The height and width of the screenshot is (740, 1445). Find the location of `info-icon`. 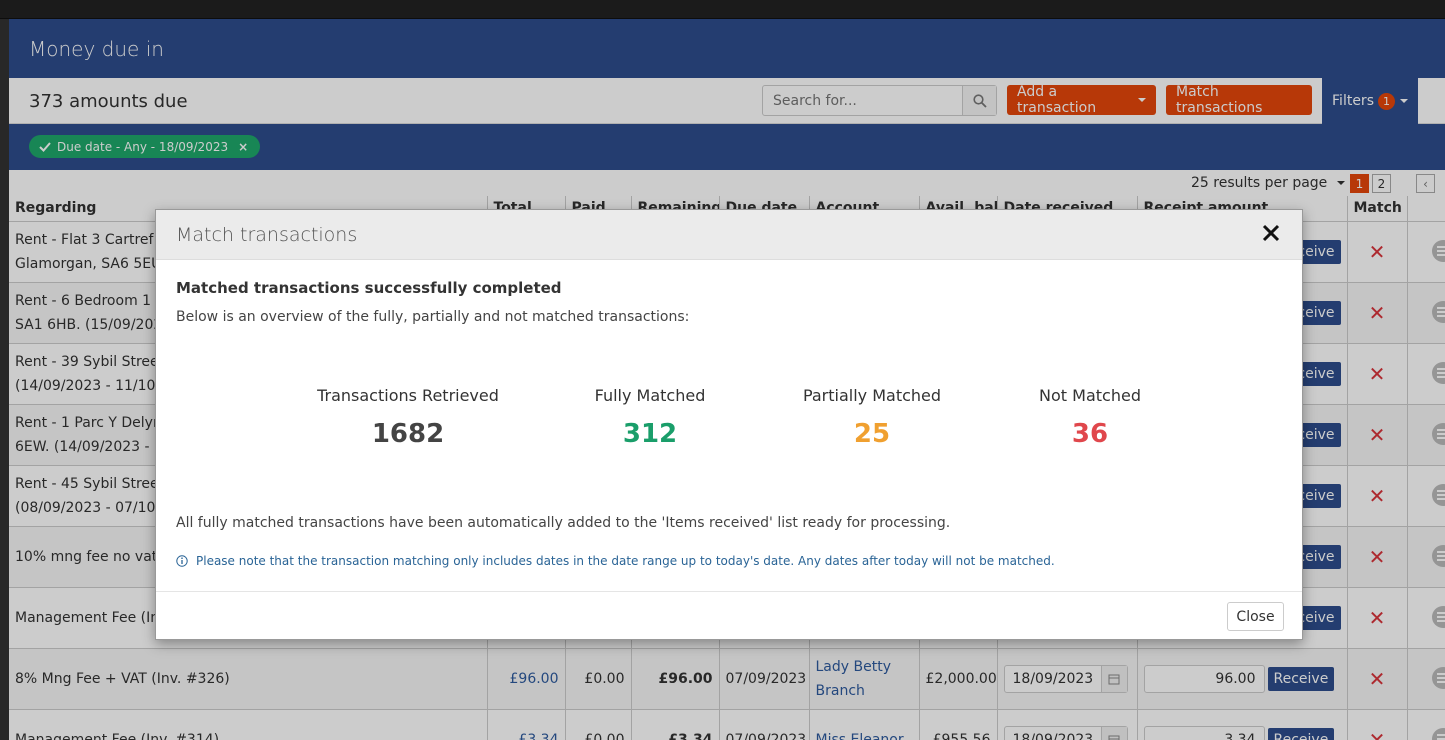

info-icon is located at coordinates (182, 561).